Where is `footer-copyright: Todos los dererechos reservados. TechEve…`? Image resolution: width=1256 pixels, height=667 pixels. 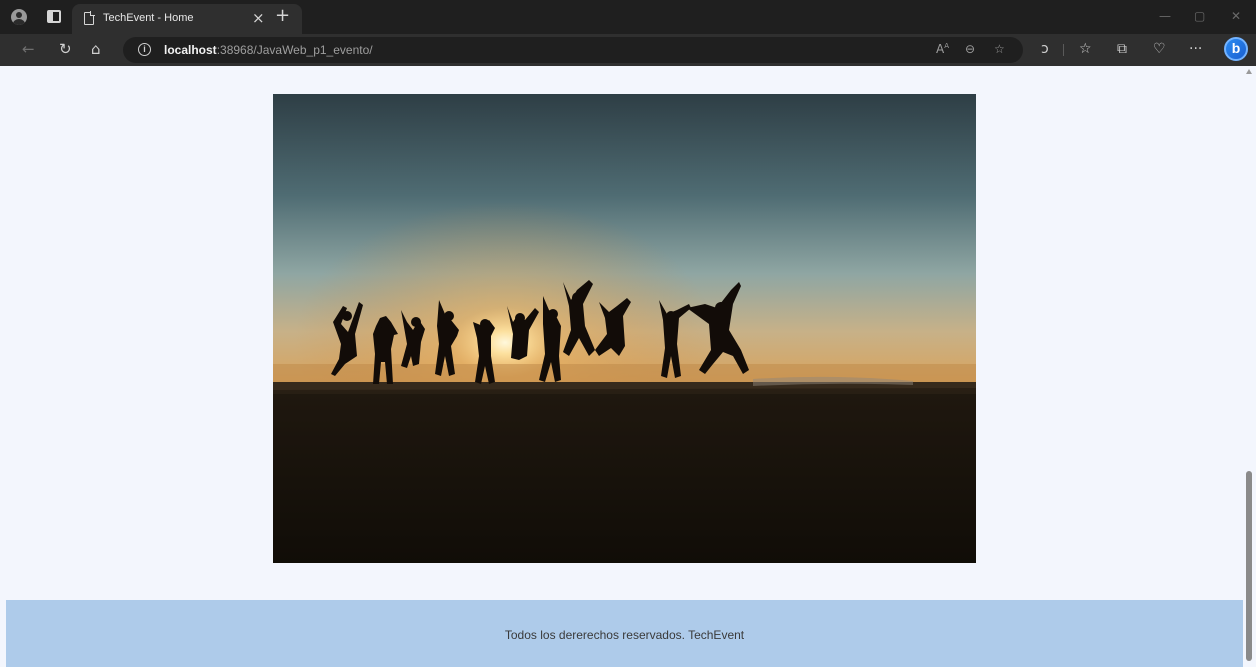
footer-copyright: Todos los dererechos reservados. TechEve… is located at coordinates (624, 635).